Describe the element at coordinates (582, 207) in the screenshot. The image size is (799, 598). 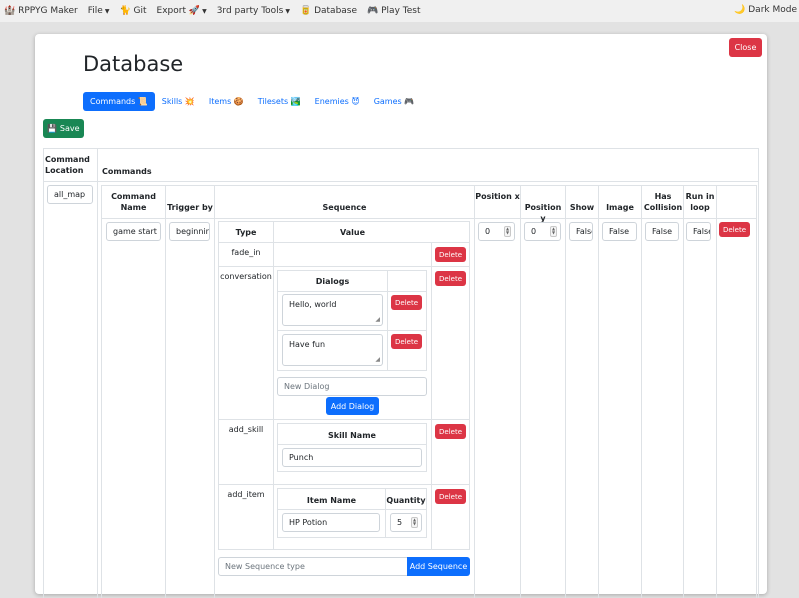
I see `column-header-show: Show` at that location.